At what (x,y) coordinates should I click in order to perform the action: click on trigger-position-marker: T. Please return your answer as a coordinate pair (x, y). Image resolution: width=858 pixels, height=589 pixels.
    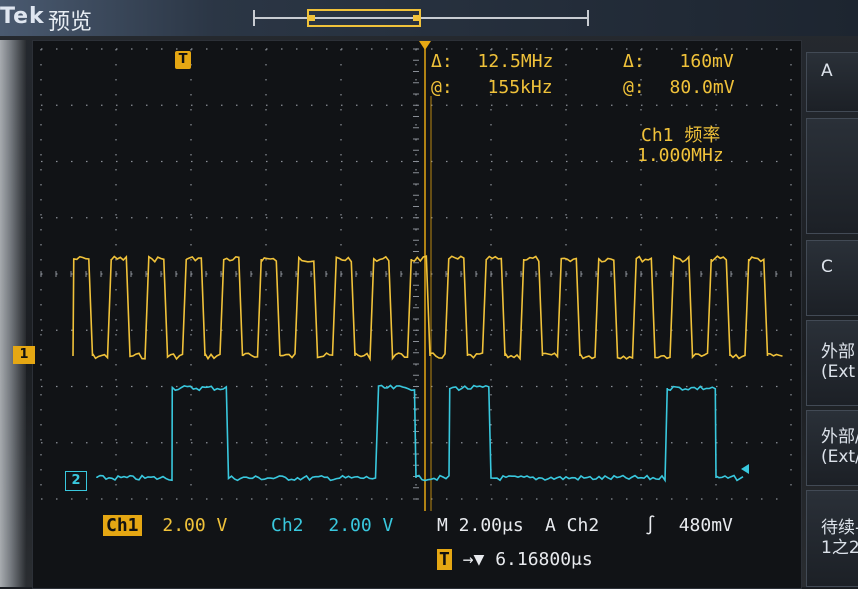
    Looking at the image, I should click on (183, 60).